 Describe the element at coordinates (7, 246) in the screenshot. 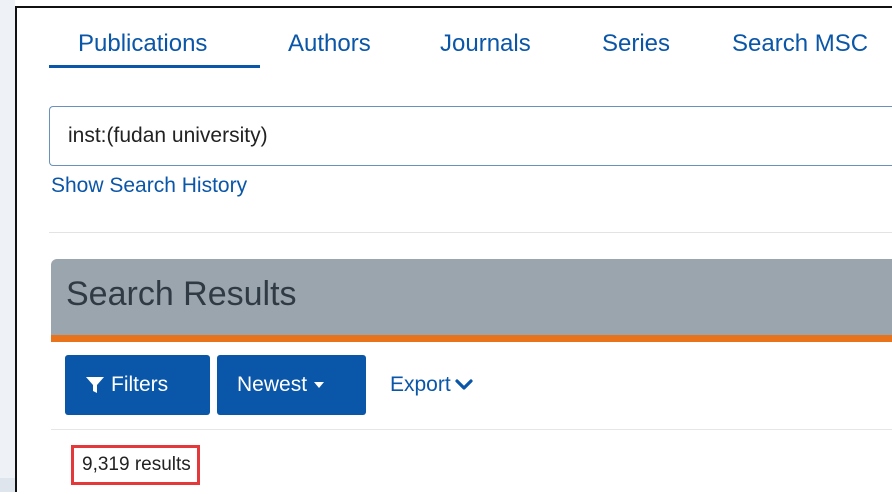

I see `left-gutter` at that location.